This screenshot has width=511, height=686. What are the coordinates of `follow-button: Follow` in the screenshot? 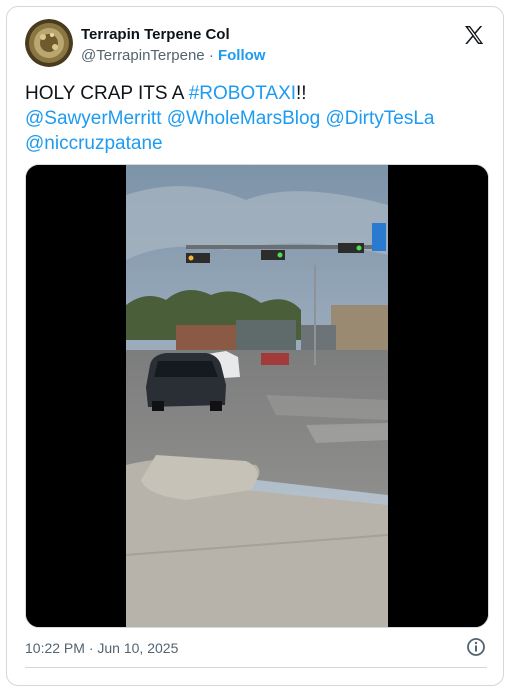 It's located at (242, 55).